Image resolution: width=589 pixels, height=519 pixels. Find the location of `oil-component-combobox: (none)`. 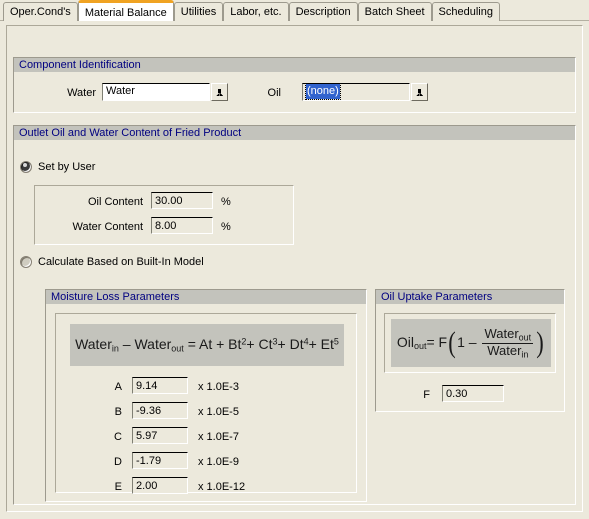

oil-component-combobox: (none) is located at coordinates (365, 92).